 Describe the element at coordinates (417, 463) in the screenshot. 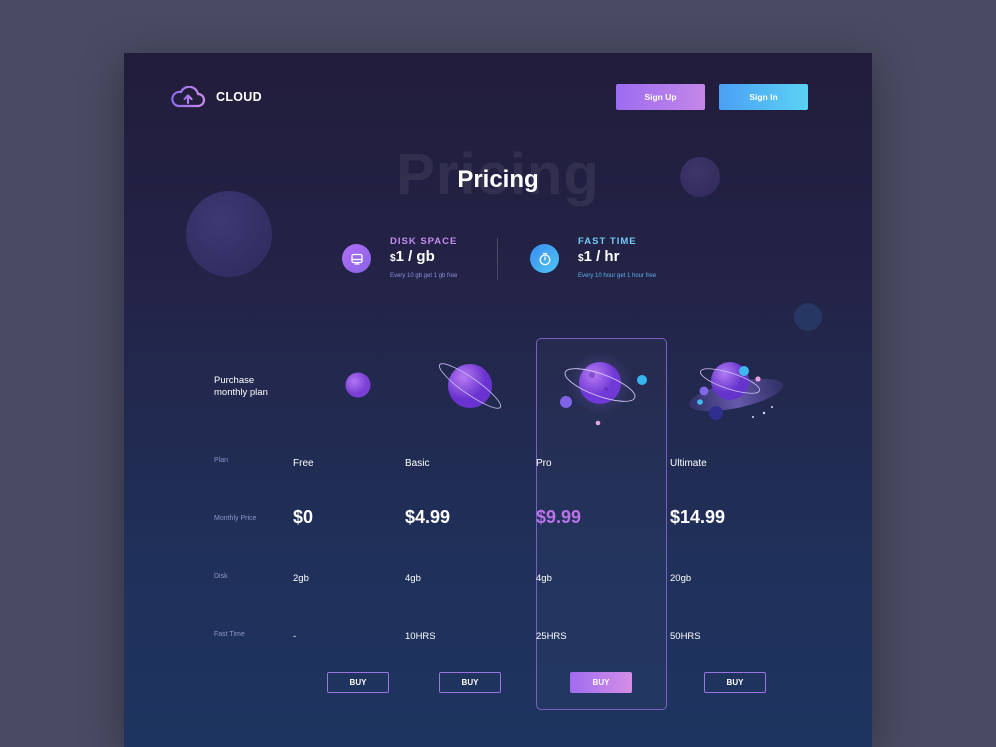

I see `plan-name: Basic` at that location.